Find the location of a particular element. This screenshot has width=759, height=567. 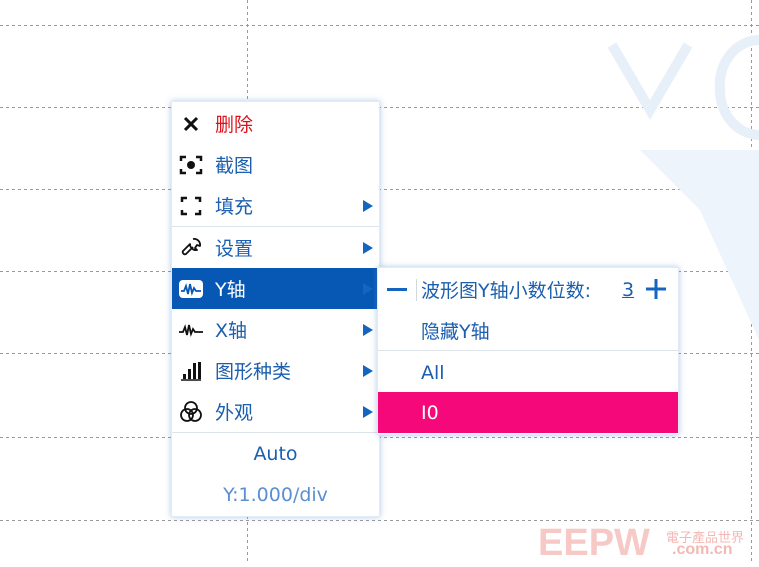

menu-item-label: Y轴 is located at coordinates (230, 290).